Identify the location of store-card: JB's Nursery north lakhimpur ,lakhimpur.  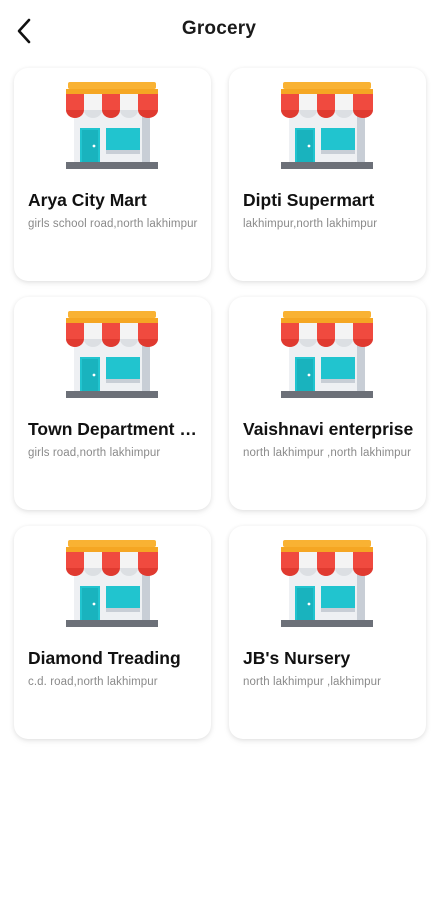
(327, 632).